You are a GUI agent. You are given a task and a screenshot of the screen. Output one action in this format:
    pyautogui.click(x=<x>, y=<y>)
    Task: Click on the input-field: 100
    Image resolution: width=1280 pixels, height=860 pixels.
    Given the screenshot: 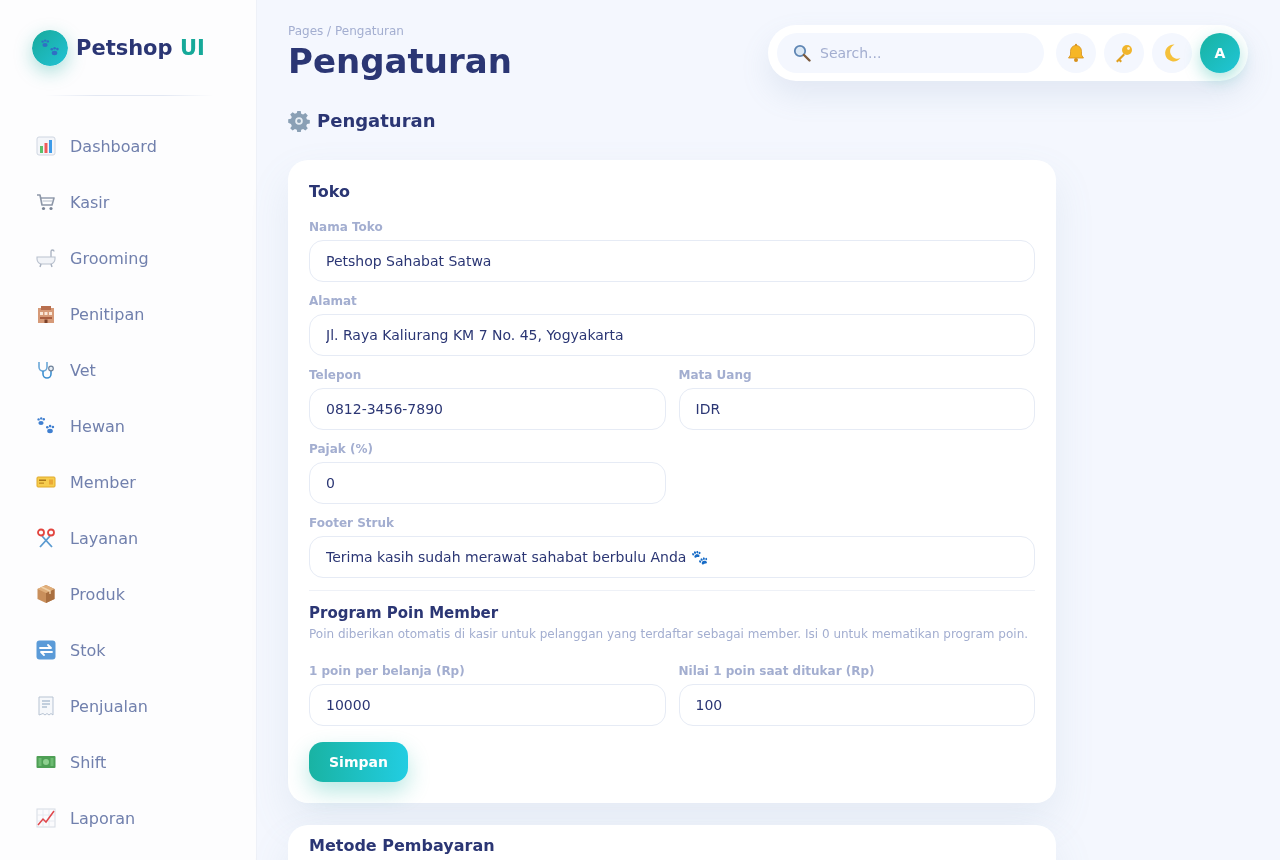 What is the action you would take?
    pyautogui.click(x=856, y=705)
    